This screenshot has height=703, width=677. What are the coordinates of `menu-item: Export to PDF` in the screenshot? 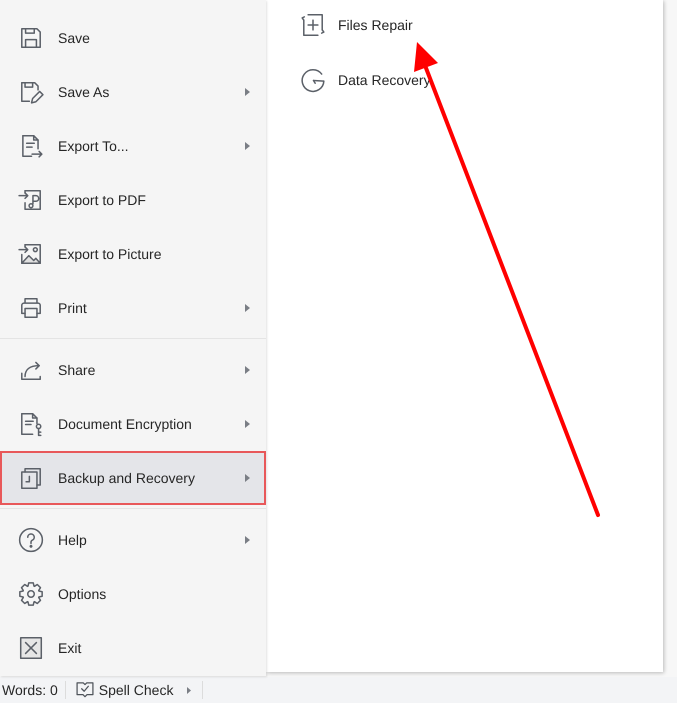 It's located at (133, 200).